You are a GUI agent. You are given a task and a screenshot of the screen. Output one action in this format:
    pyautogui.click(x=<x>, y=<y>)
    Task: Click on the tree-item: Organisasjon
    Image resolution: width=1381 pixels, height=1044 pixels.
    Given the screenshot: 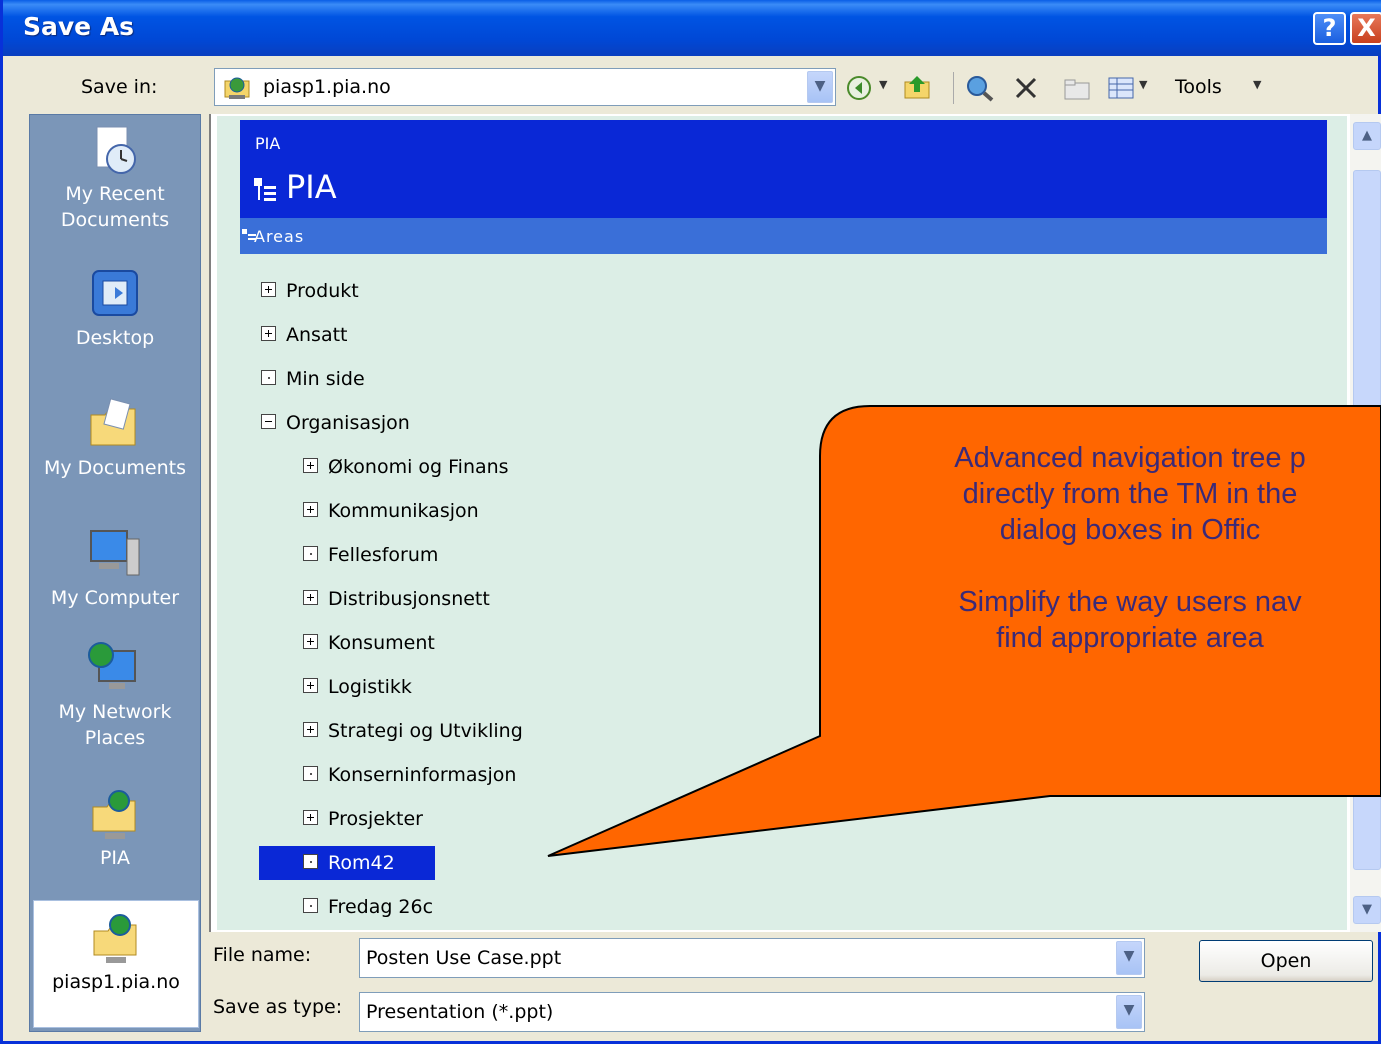 What is the action you would take?
    pyautogui.click(x=335, y=423)
    